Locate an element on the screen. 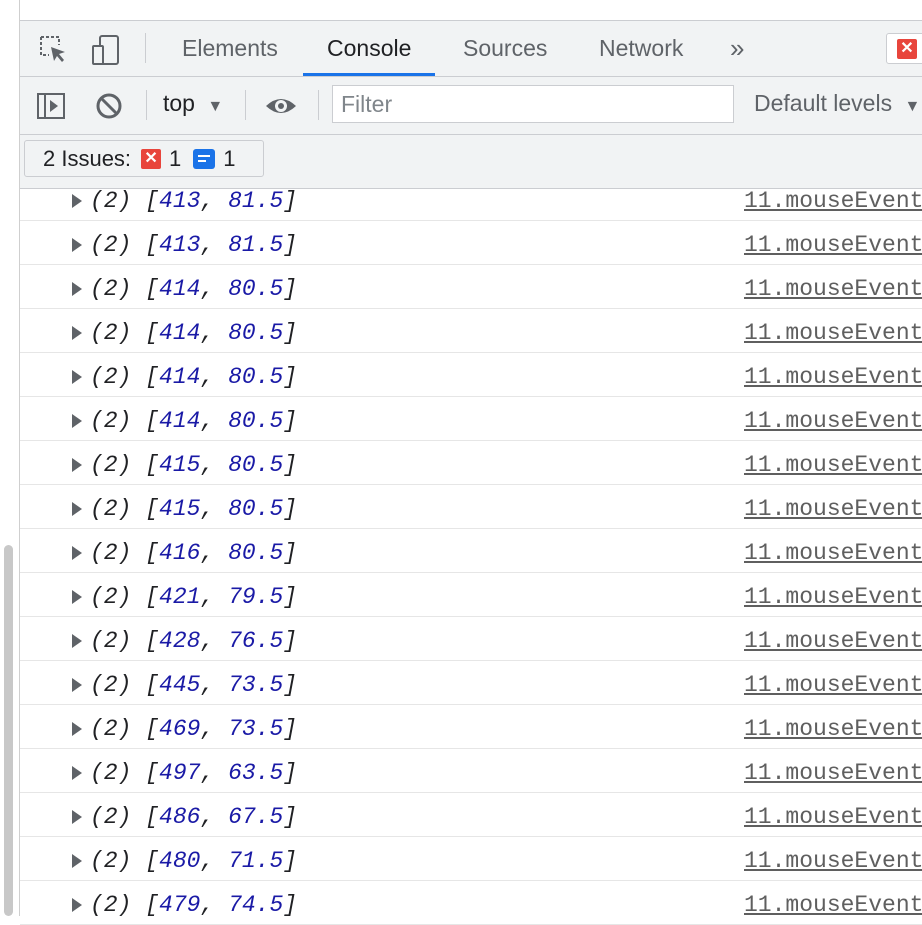 The height and width of the screenshot is (925, 922). console-log-row: (2) [428, 76.5] 11.mouseEvent is located at coordinates (471, 639).